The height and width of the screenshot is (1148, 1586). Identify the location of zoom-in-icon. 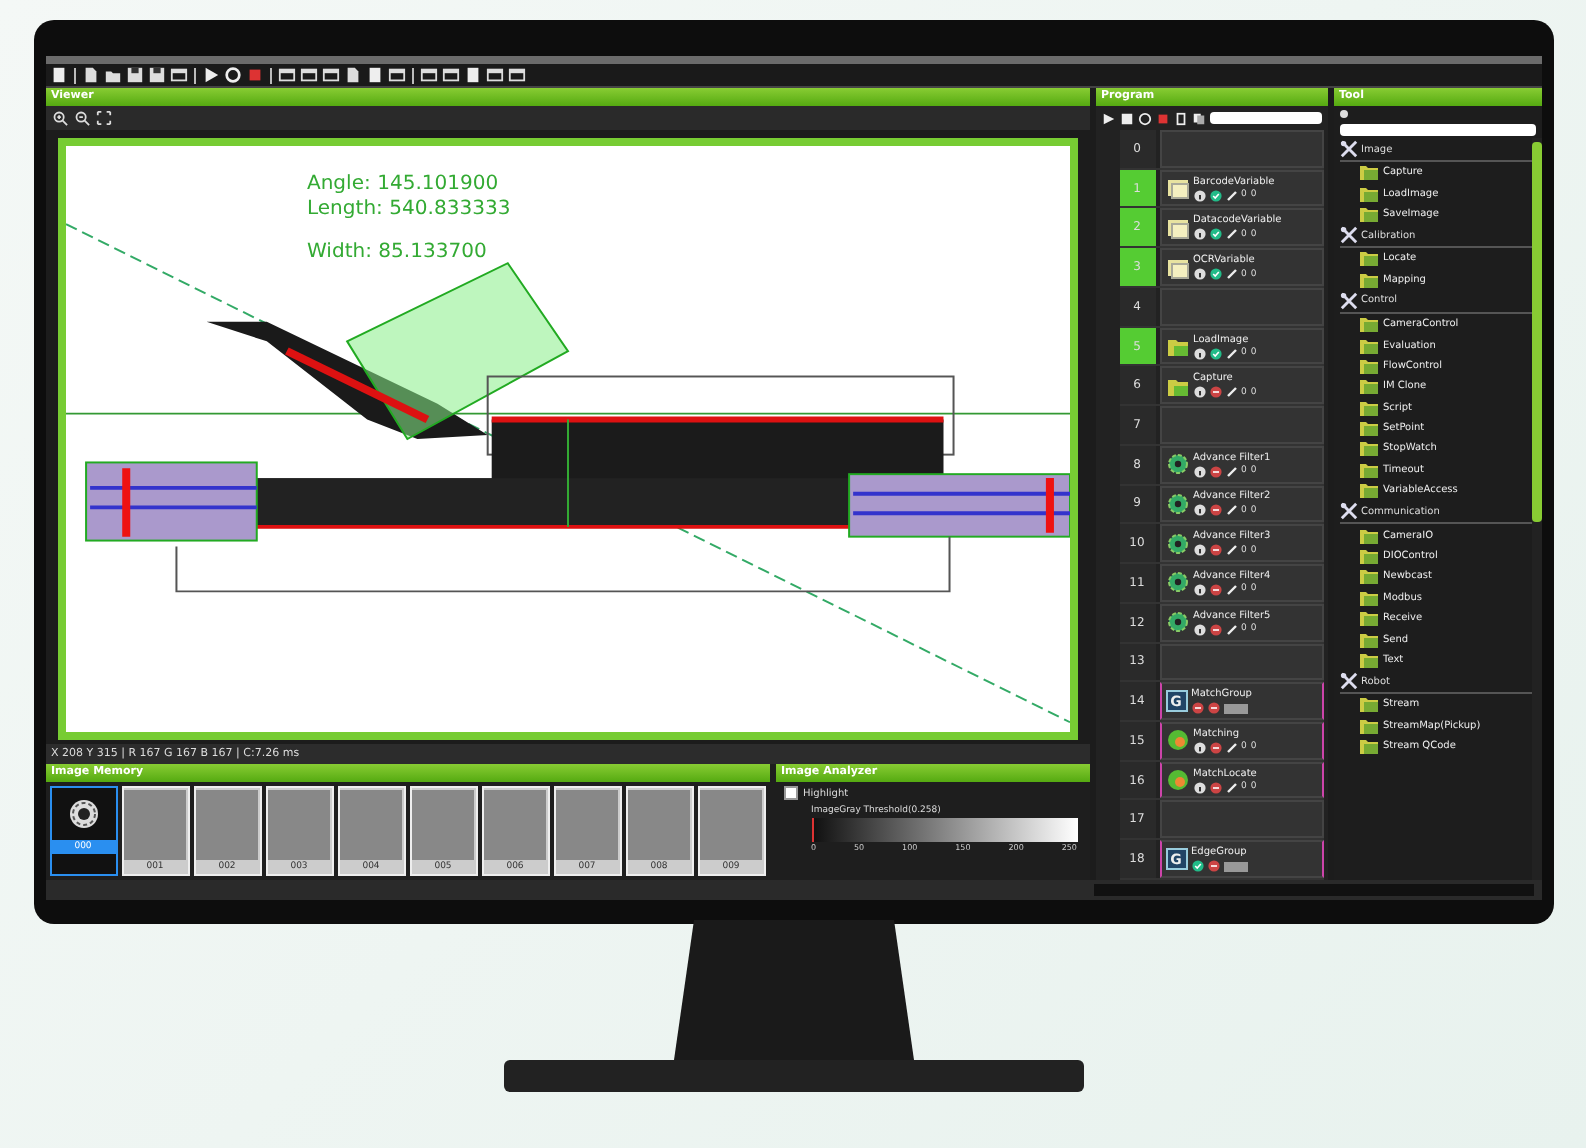
(59, 118).